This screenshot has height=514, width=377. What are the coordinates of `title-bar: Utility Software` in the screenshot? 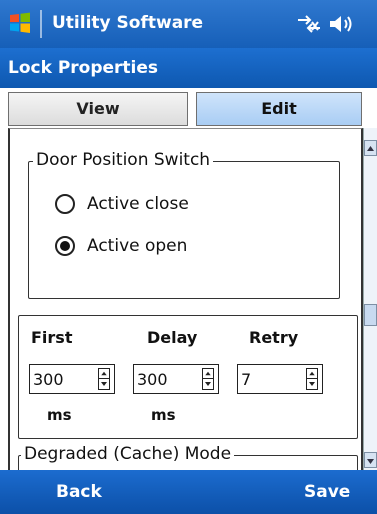 It's located at (188, 24).